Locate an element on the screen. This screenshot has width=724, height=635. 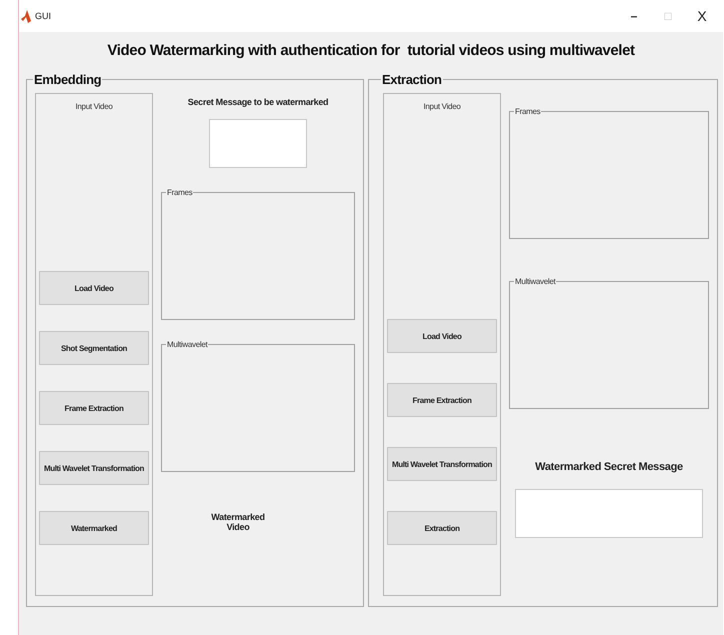
action-button: Extraction is located at coordinates (442, 528).